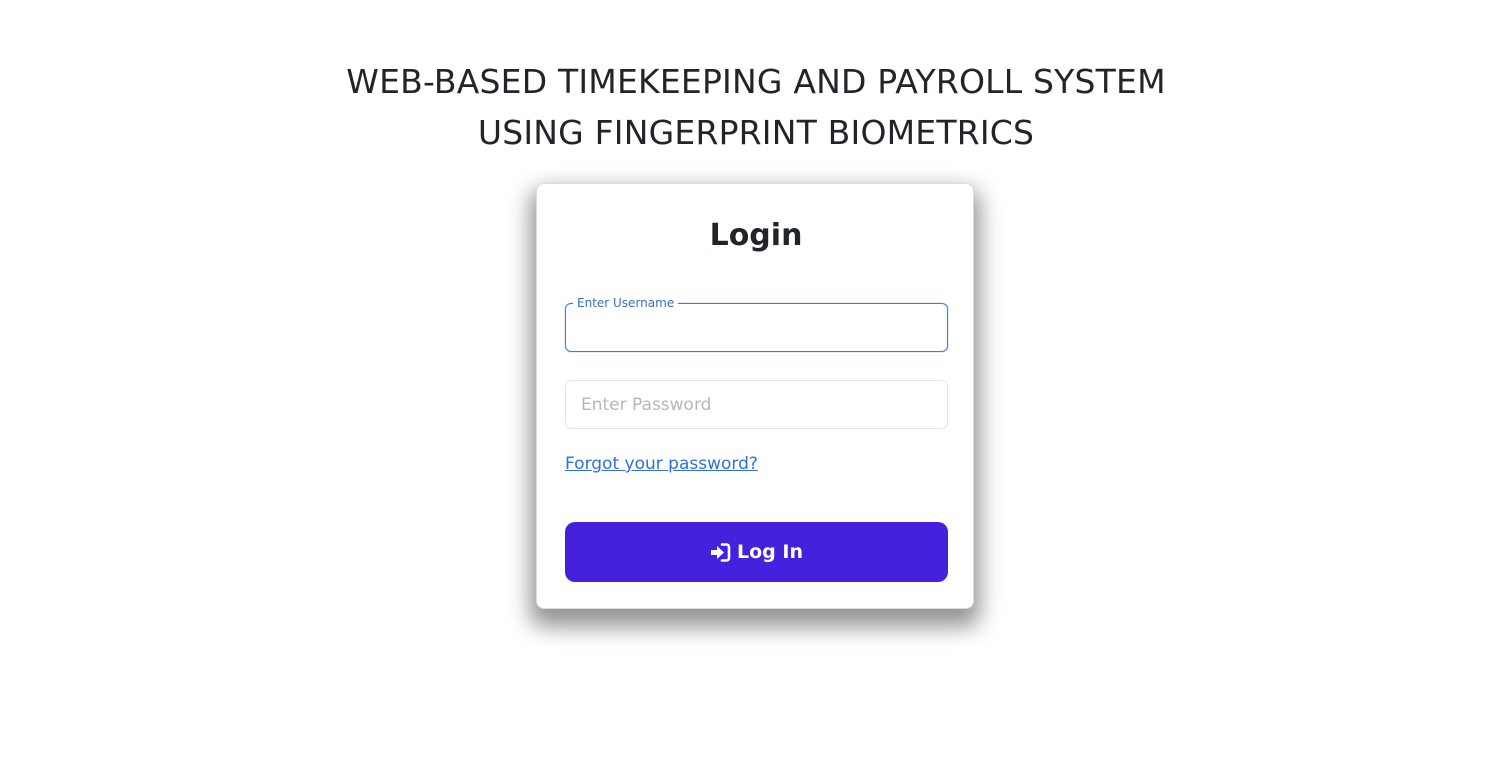  I want to click on username-field-wrapper: Enter Username, so click(756, 323).